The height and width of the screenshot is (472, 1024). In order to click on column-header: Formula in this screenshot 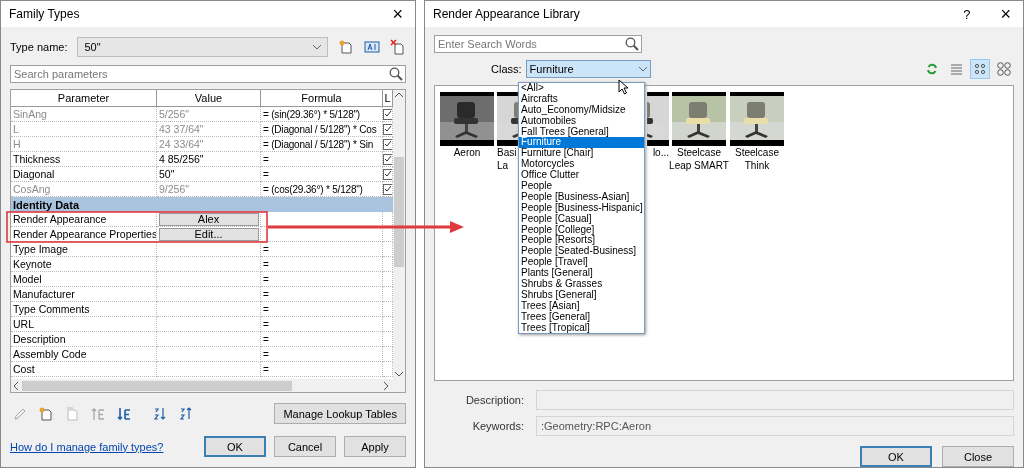, I will do `click(322, 98)`.